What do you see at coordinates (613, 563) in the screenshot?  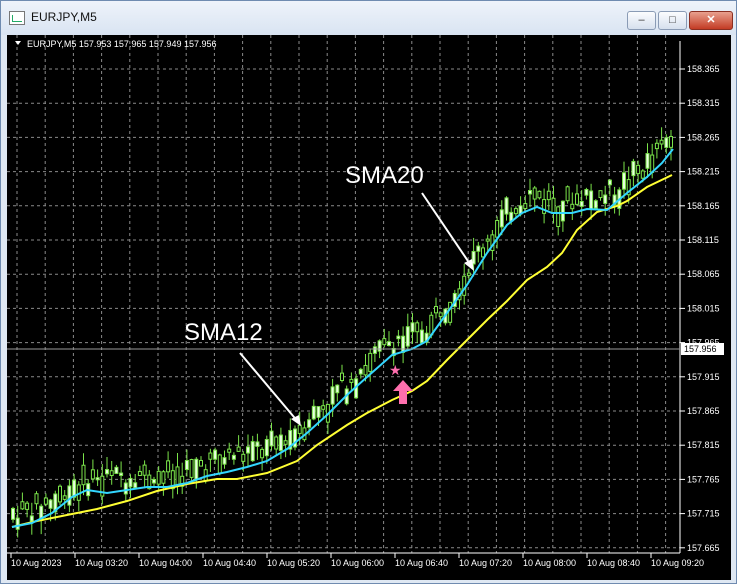 I see `time-tick-label: 10 Aug 08:40` at bounding box center [613, 563].